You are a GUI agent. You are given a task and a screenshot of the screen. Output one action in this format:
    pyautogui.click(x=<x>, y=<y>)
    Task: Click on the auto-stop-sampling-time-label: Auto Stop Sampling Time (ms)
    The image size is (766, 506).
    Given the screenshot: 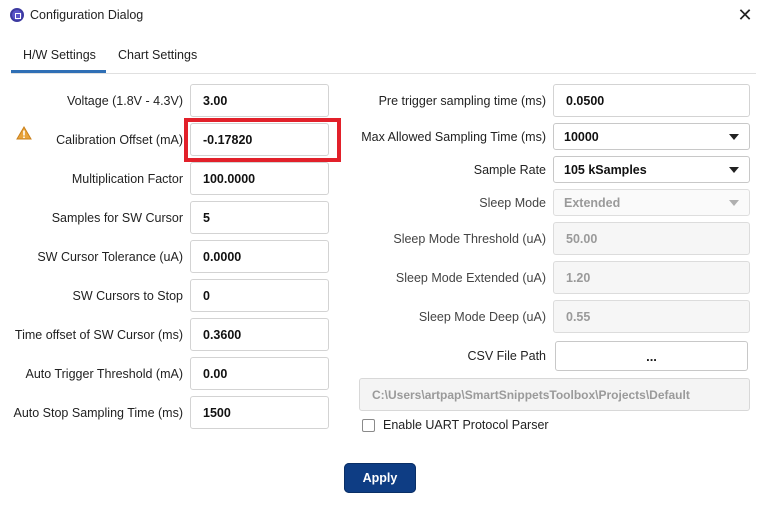 What is the action you would take?
    pyautogui.click(x=98, y=413)
    